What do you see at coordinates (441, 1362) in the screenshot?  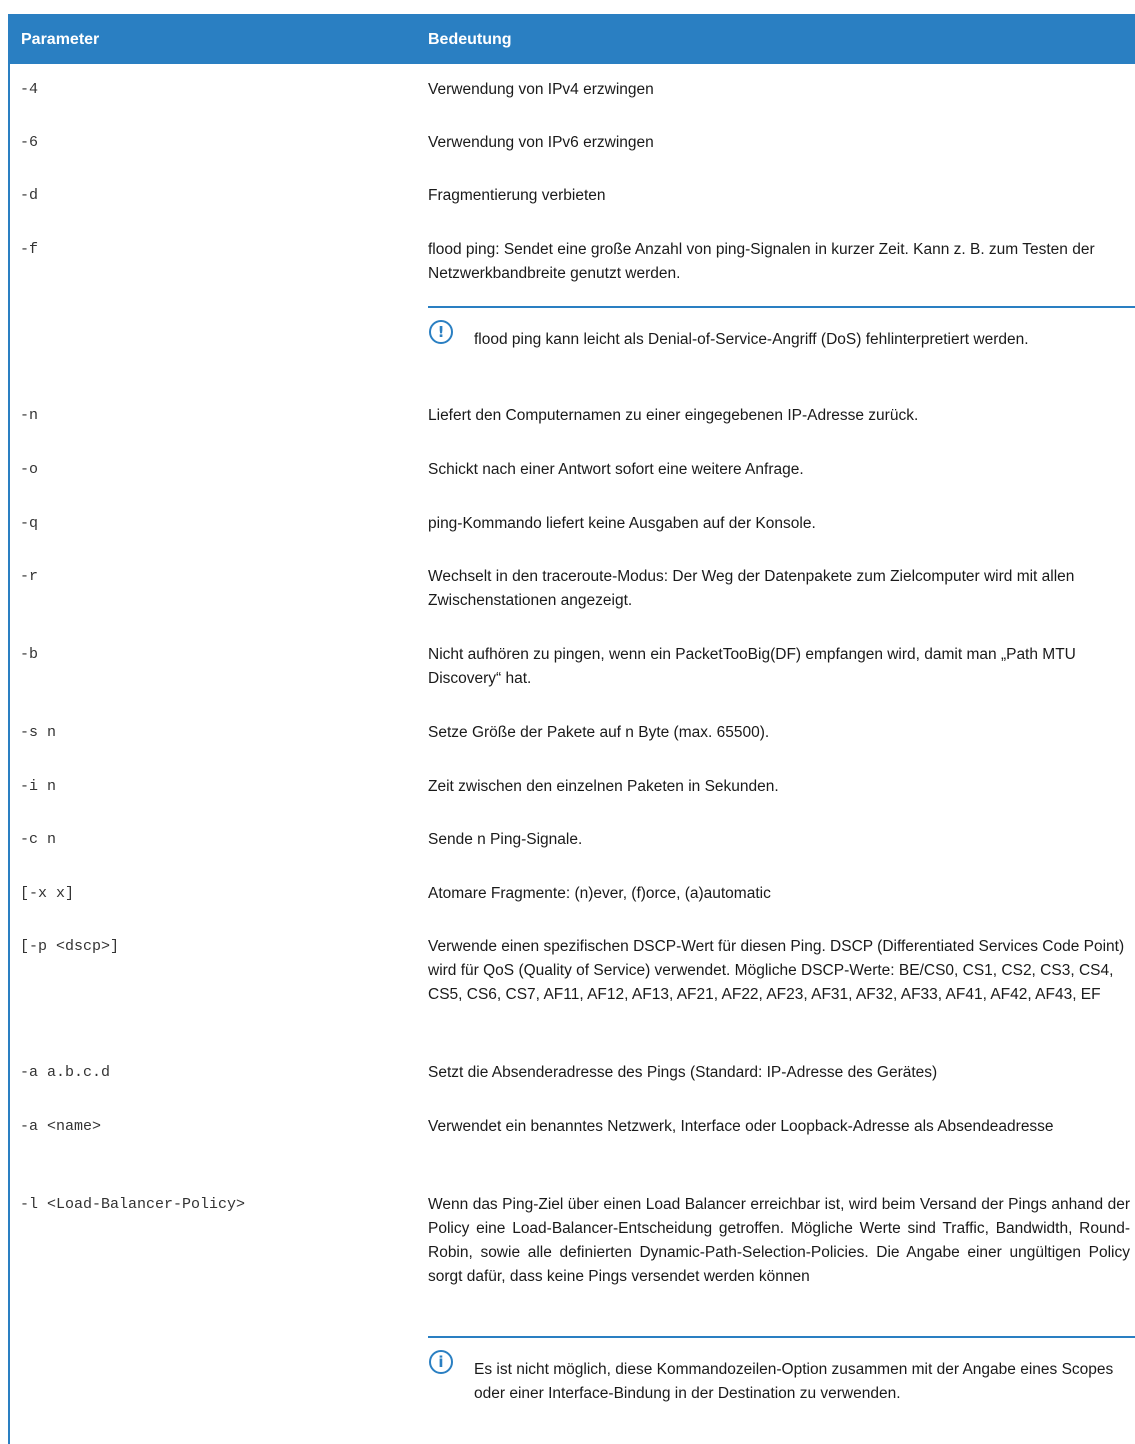 I see `info-icon: i` at bounding box center [441, 1362].